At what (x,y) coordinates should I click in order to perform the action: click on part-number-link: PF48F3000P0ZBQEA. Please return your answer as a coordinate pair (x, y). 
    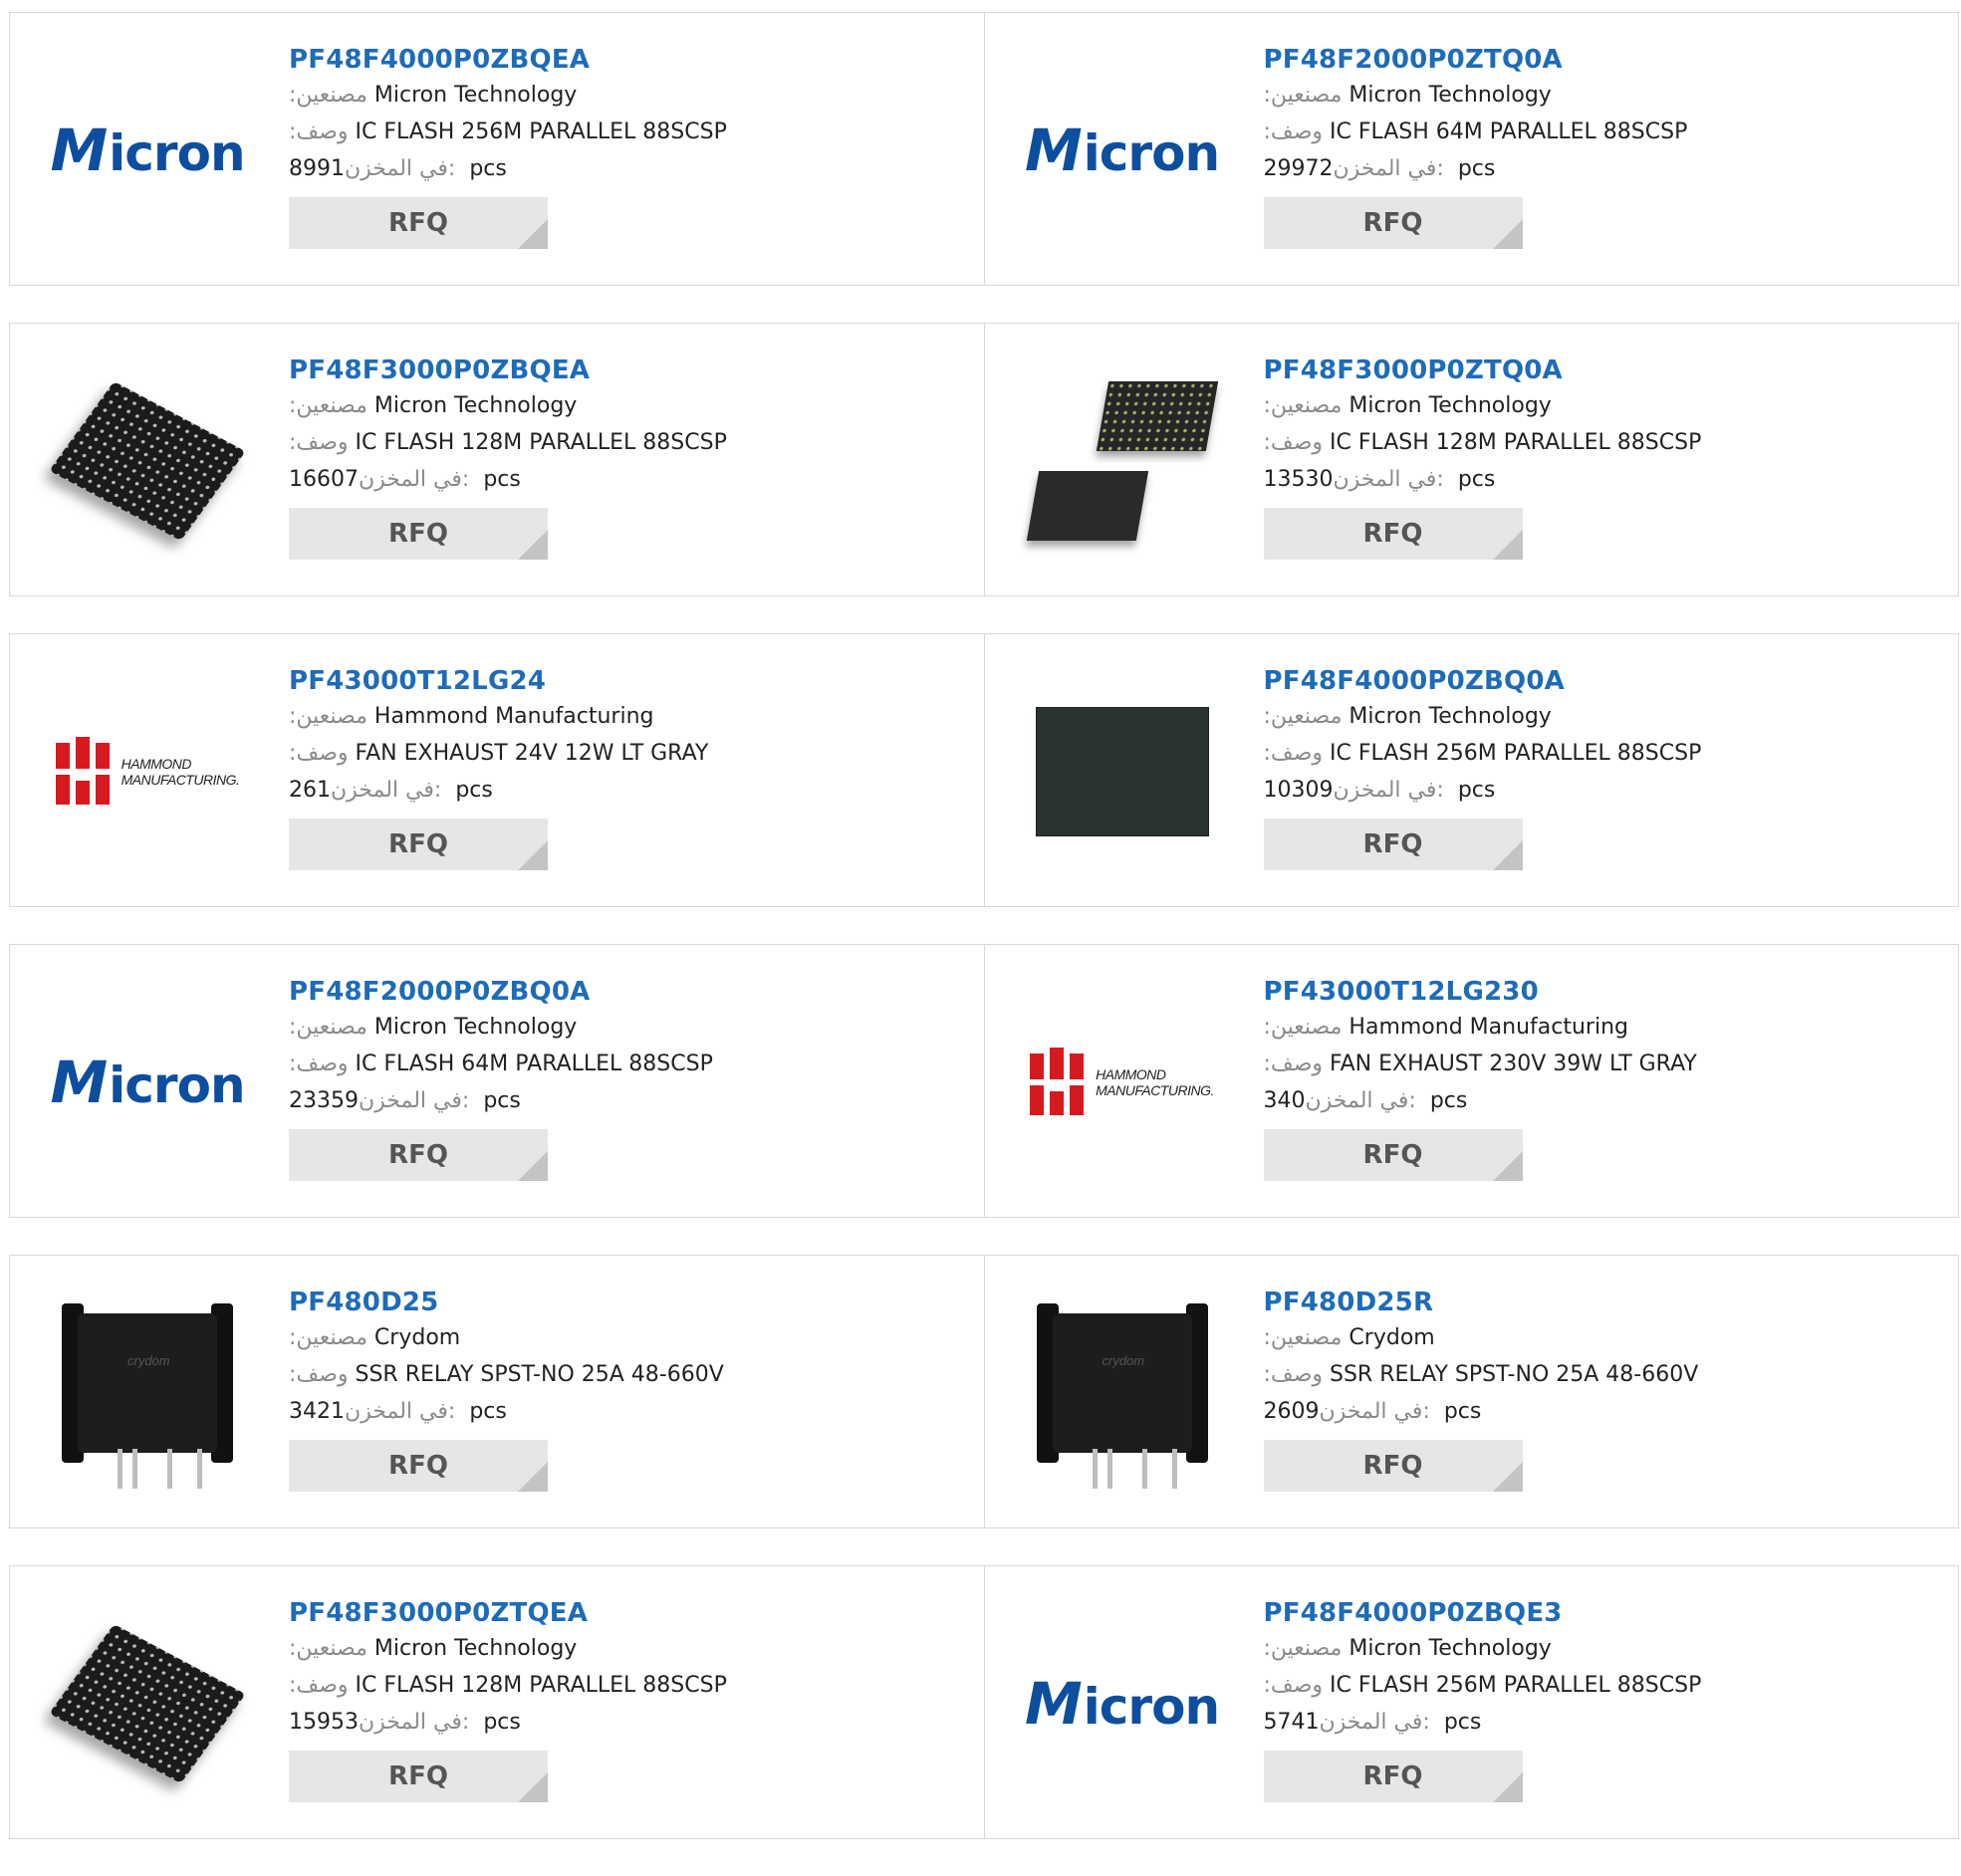
    Looking at the image, I should click on (627, 370).